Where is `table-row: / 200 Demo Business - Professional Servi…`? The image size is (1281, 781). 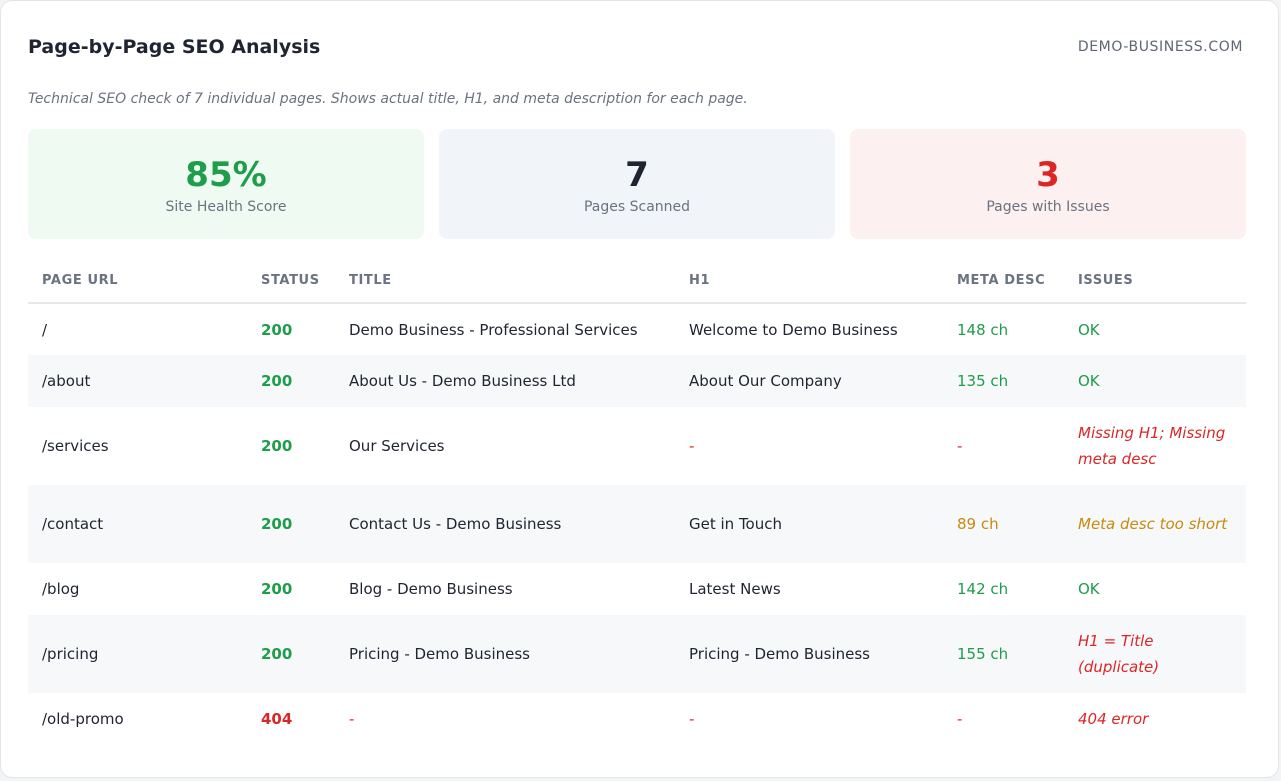 table-row: / 200 Demo Business - Professional Servi… is located at coordinates (637, 329).